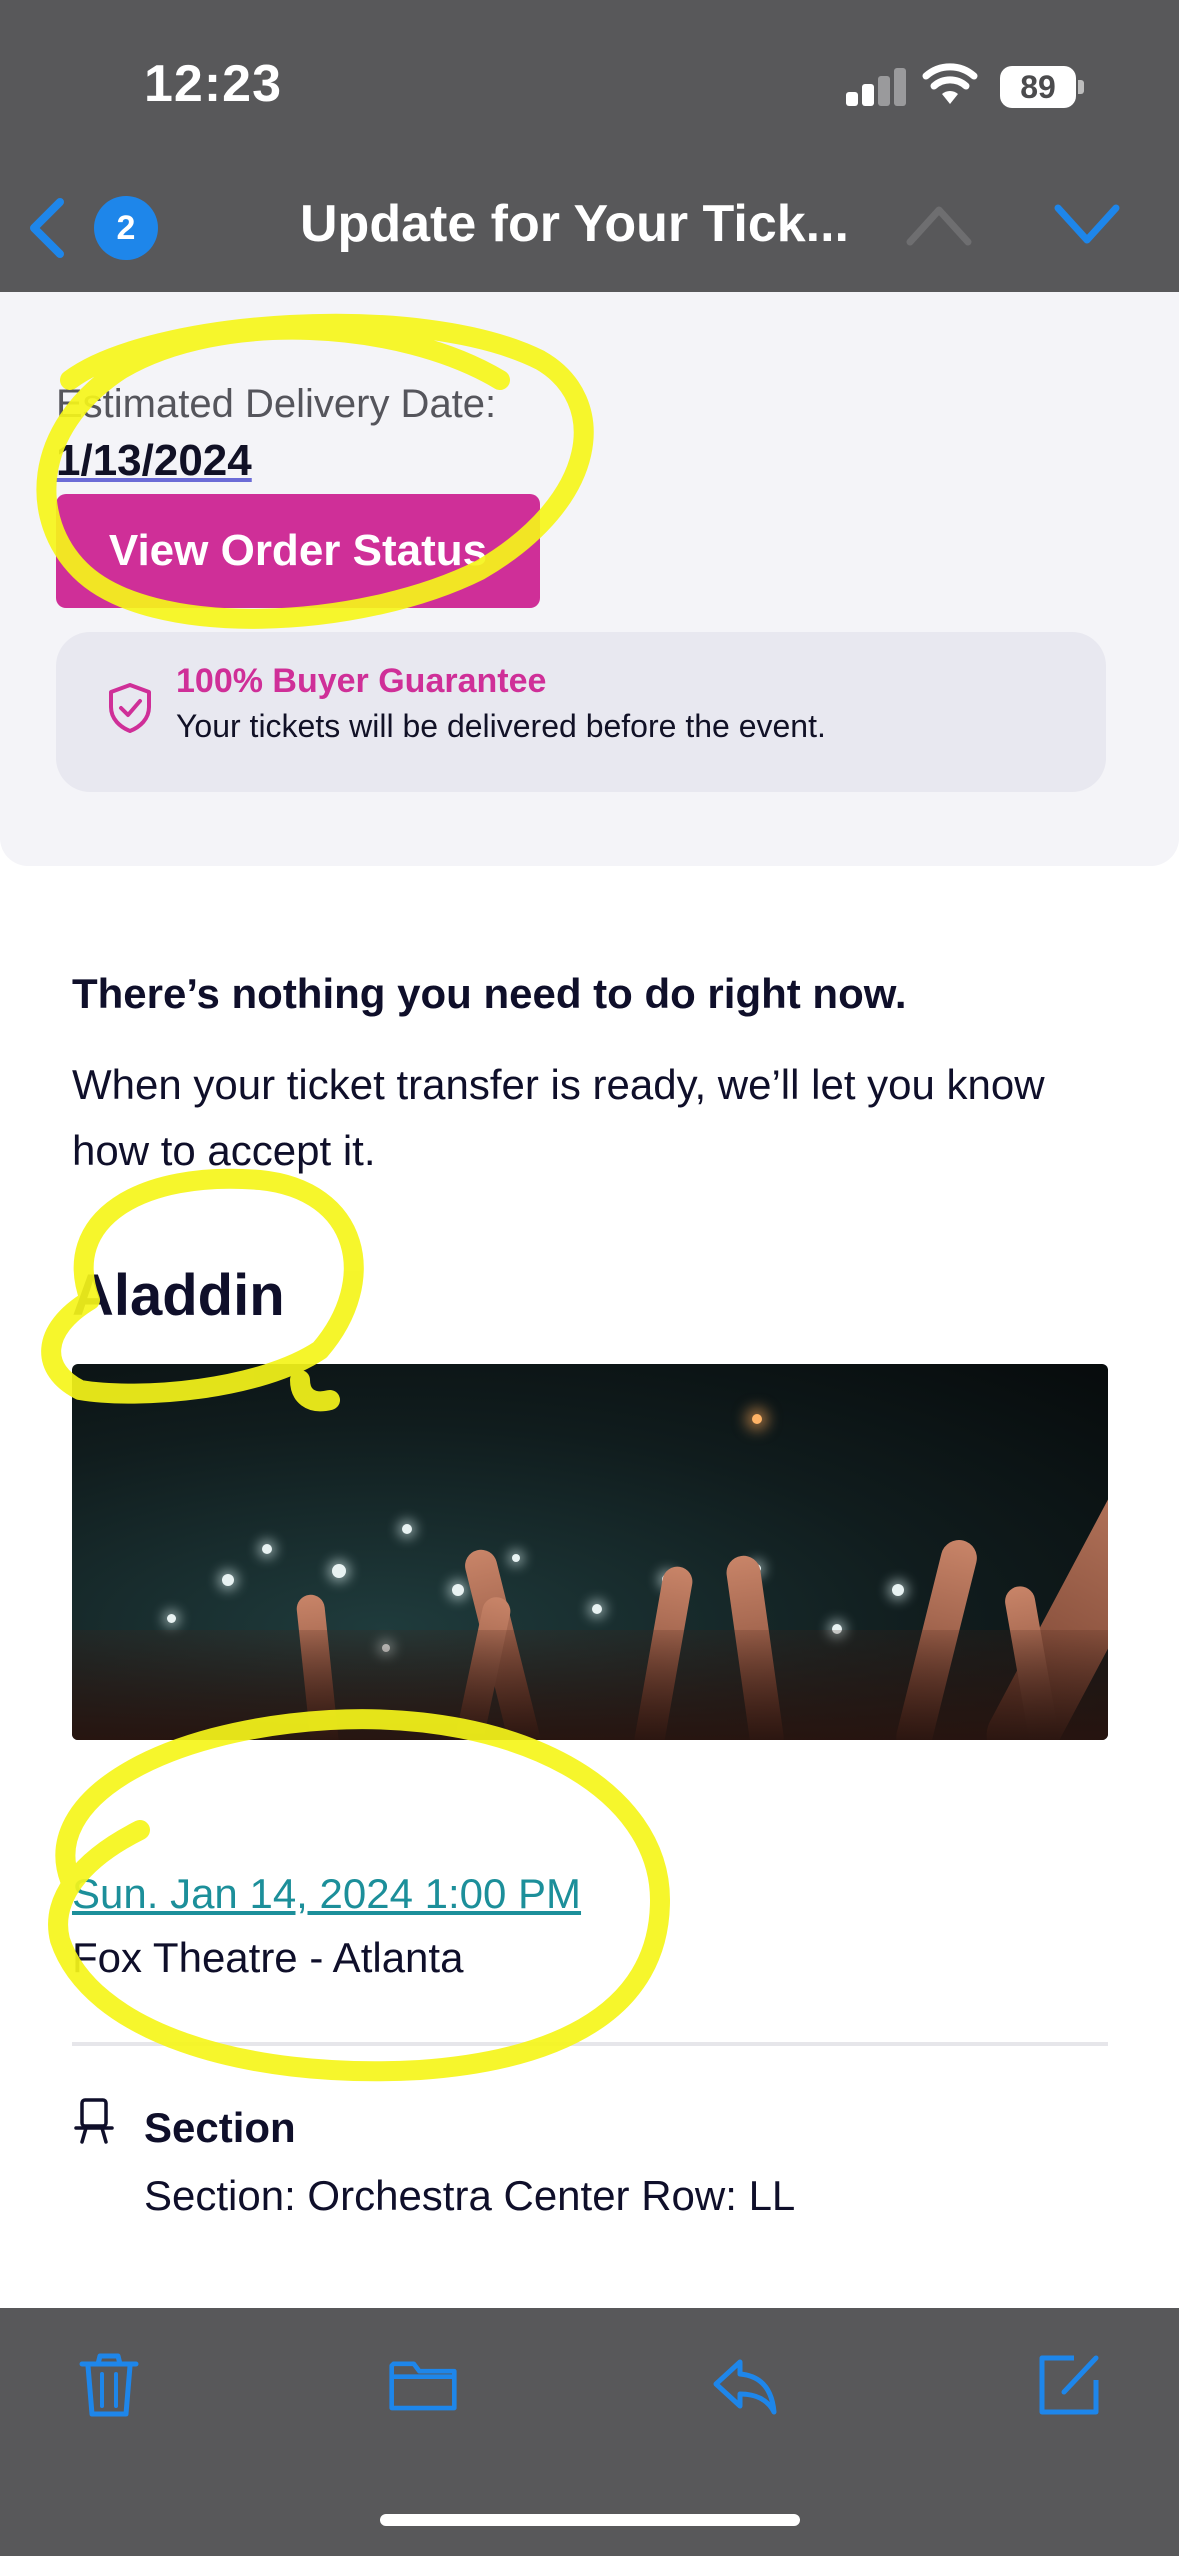 The height and width of the screenshot is (2556, 1179). What do you see at coordinates (220, 2127) in the screenshot?
I see `section-label: Section` at bounding box center [220, 2127].